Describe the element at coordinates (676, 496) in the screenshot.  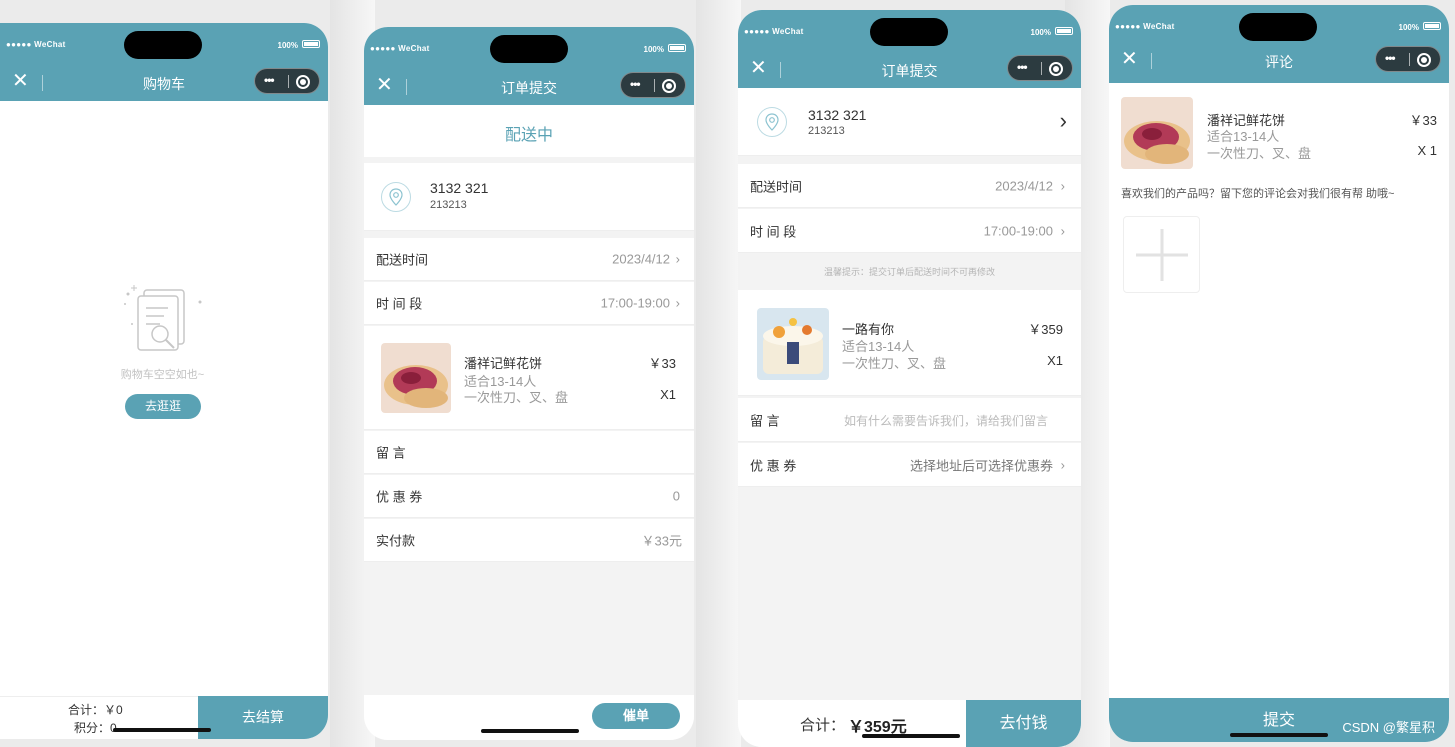
I see `coupon-value: 0` at that location.